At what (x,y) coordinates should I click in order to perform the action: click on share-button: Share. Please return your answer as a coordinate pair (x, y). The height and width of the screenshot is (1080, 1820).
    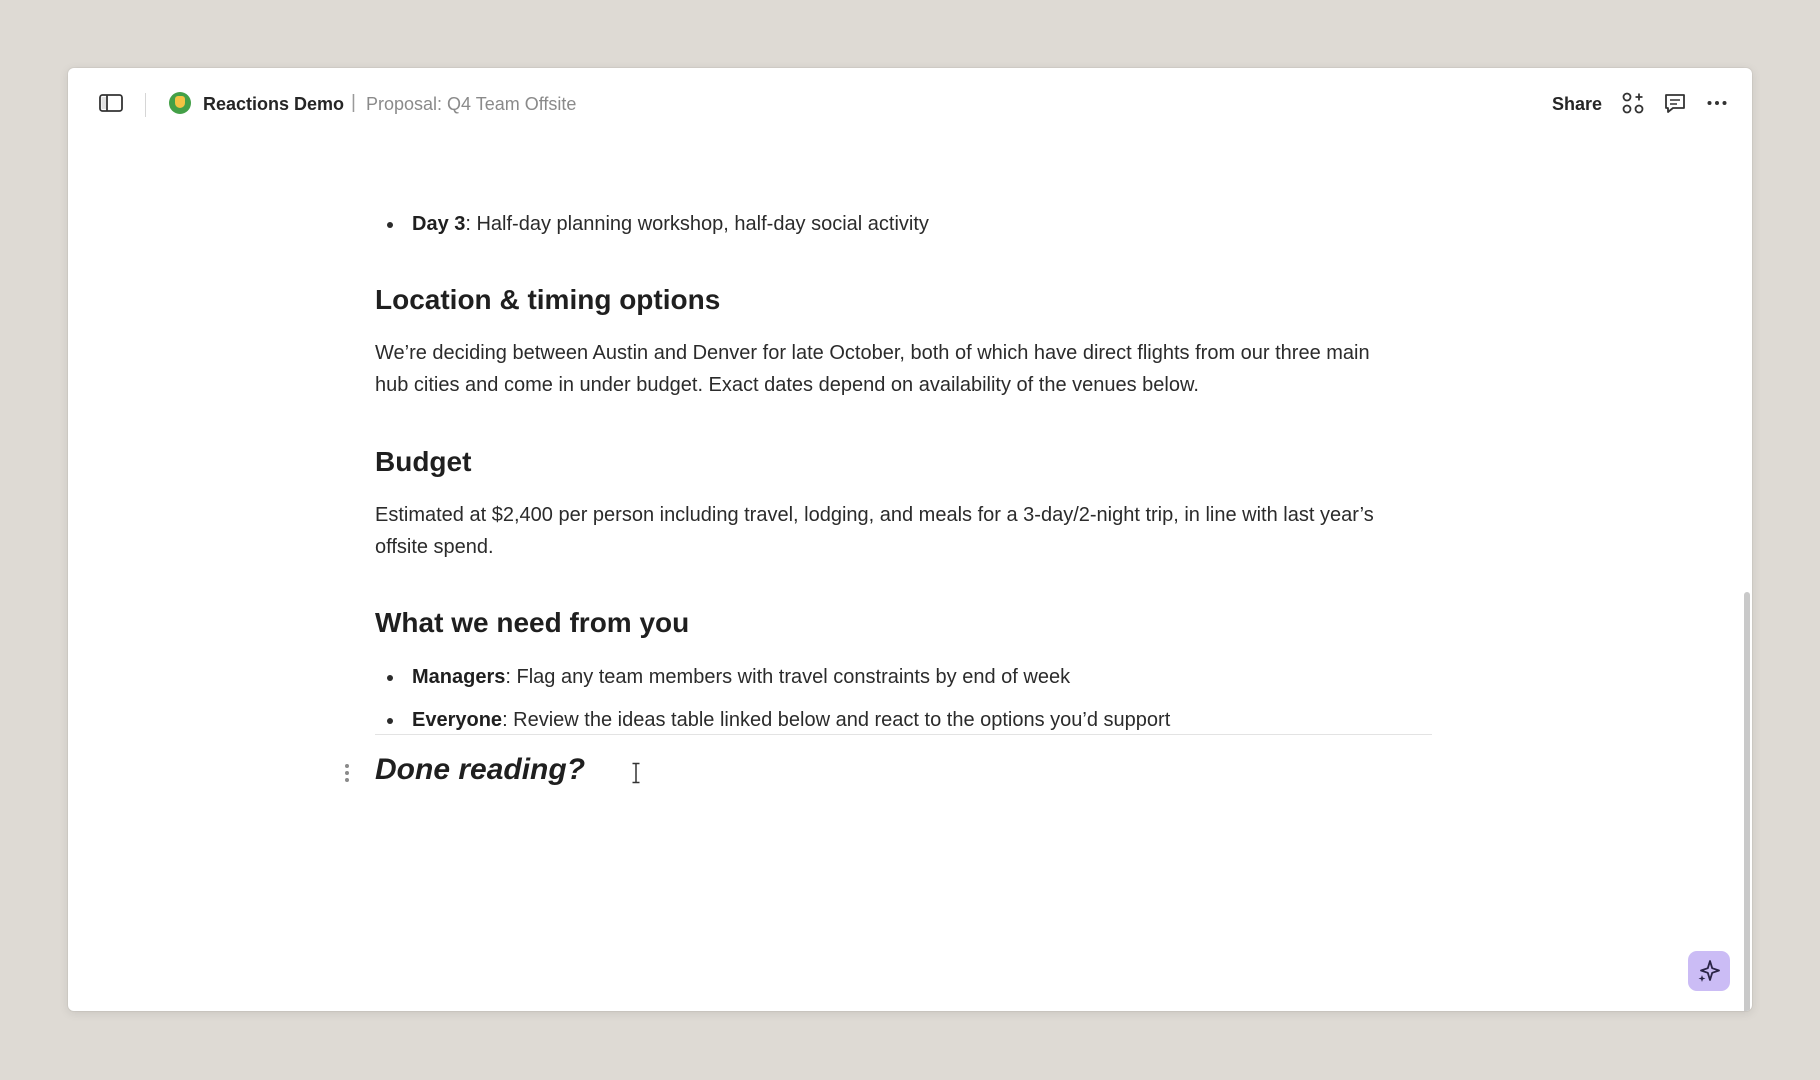
    Looking at the image, I should click on (1577, 104).